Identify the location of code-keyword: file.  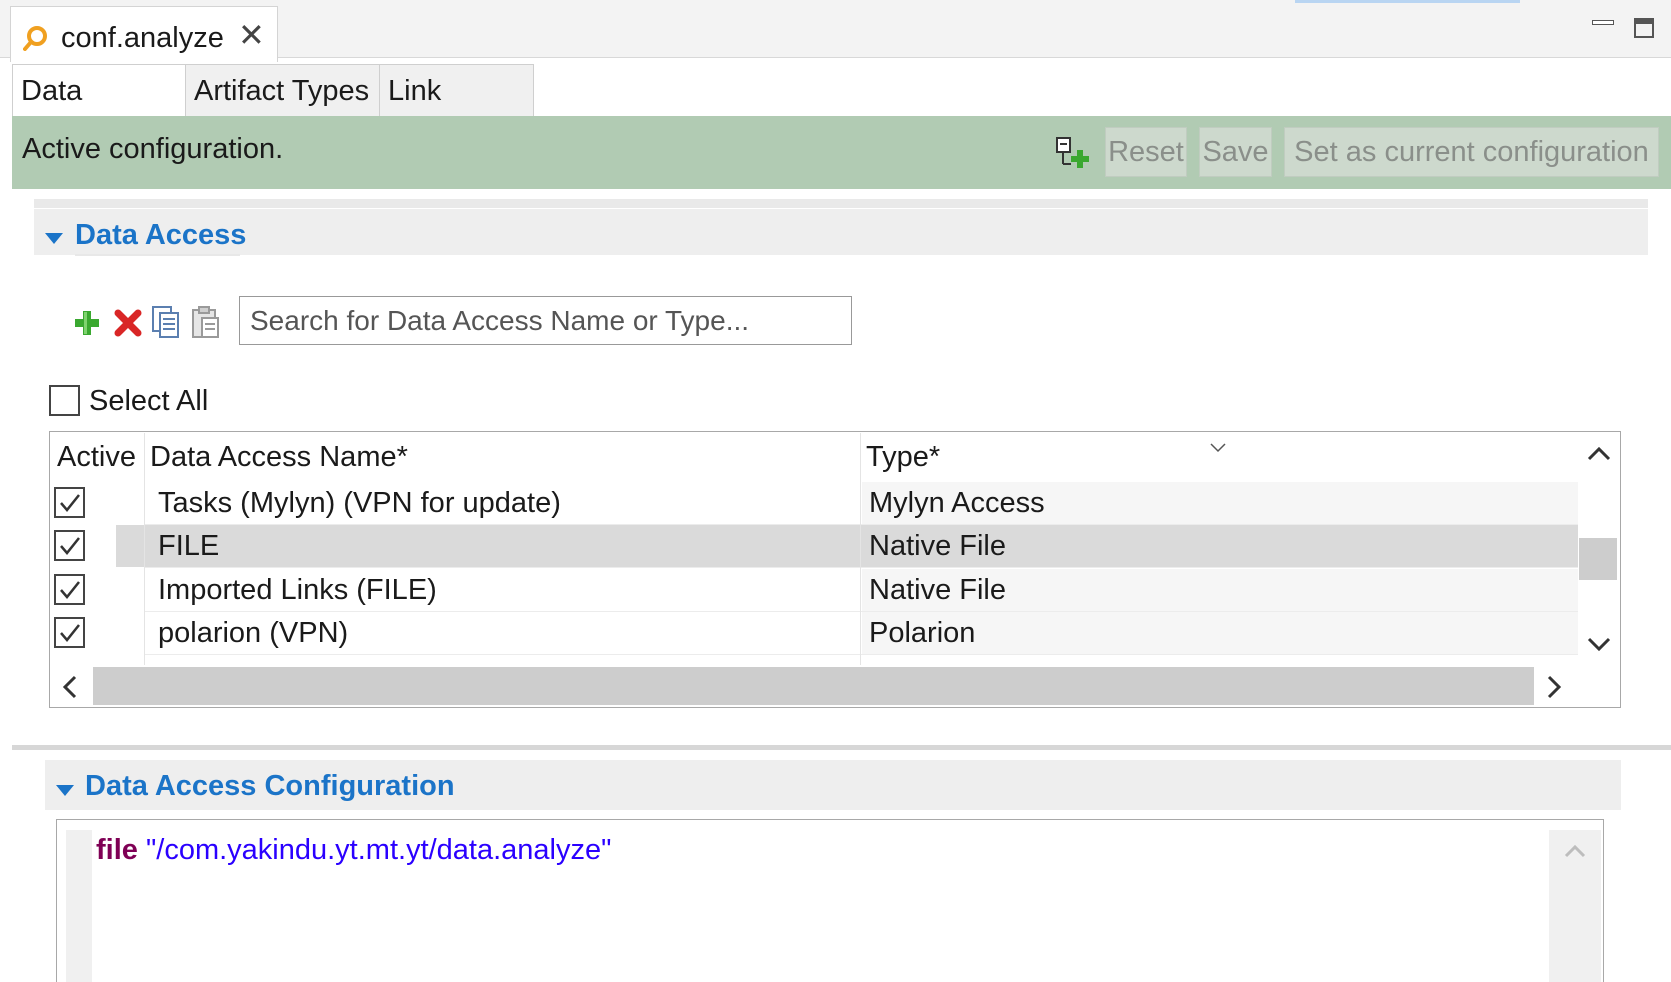
(117, 850).